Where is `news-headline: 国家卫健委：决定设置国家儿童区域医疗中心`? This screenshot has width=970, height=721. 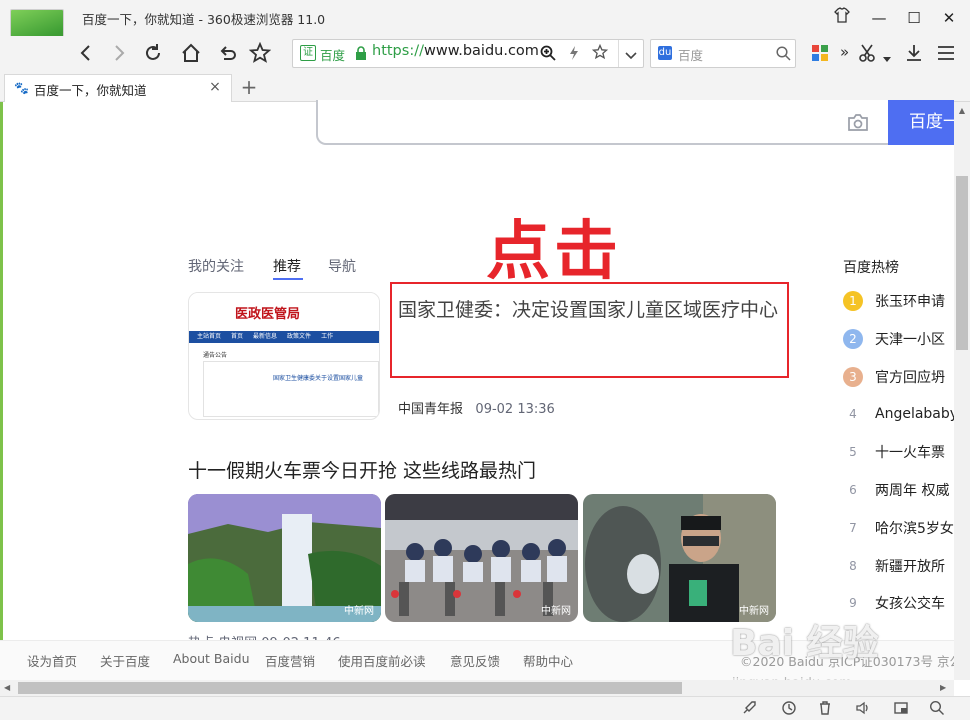 news-headline: 国家卫健委：决定设置国家儿童区域医疗中心 is located at coordinates (593, 310).